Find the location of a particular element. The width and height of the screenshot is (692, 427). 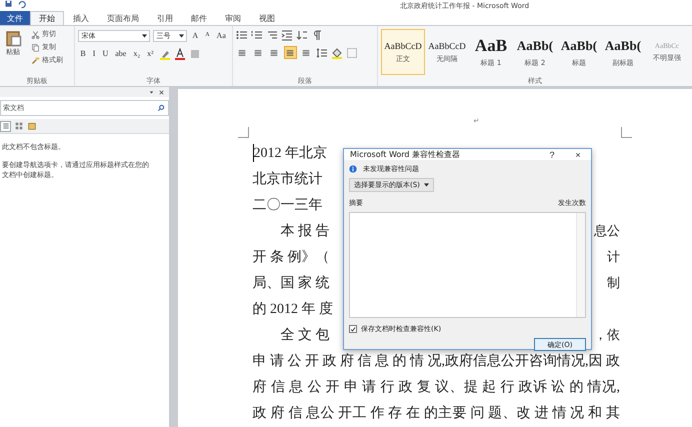

document-text: 计 is located at coordinates (613, 257).